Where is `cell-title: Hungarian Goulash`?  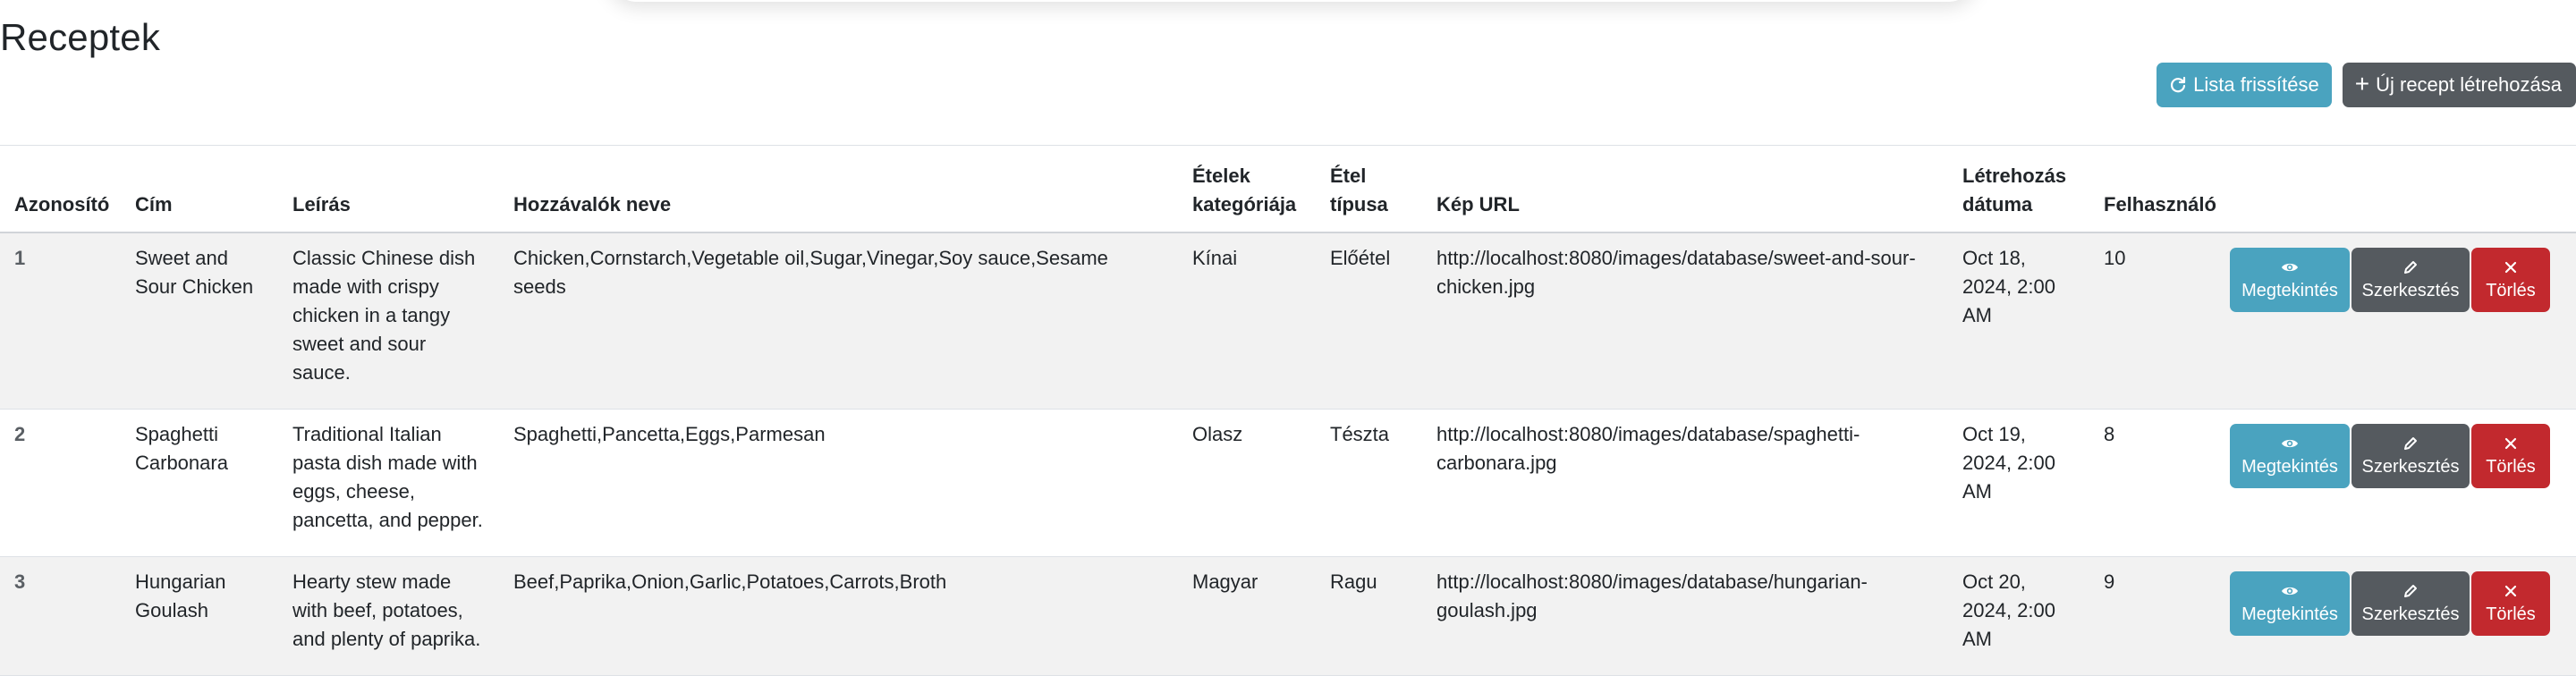 cell-title: Hungarian Goulash is located at coordinates (199, 616).